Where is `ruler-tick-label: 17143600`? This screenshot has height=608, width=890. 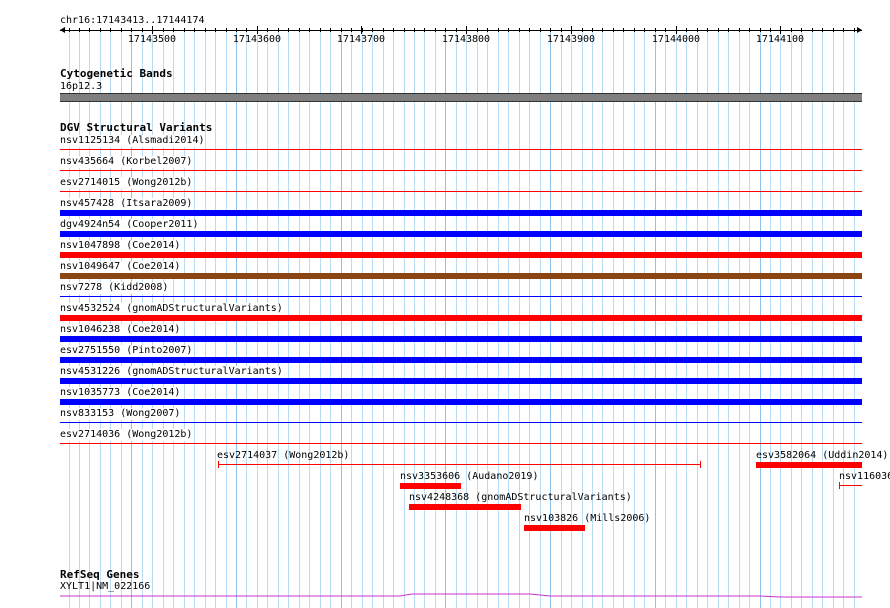 ruler-tick-label: 17143600 is located at coordinates (257, 39).